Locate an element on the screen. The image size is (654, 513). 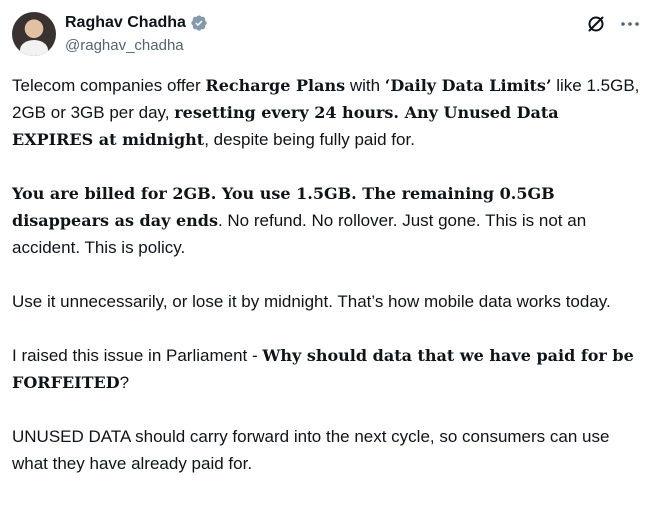
verified-badge-icon is located at coordinates (199, 23).